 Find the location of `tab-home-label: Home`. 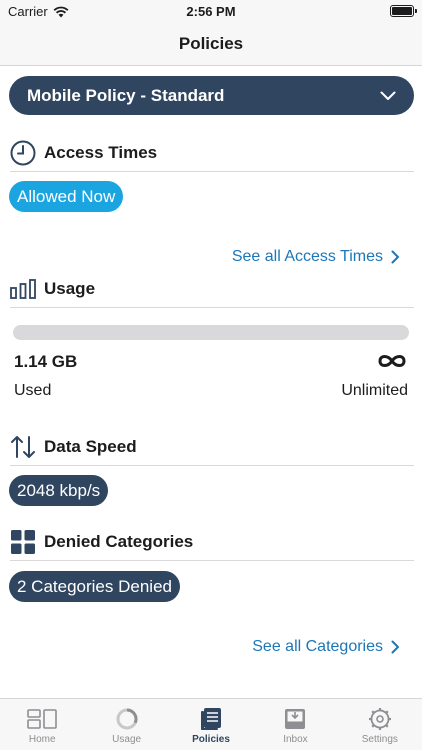

tab-home-label: Home is located at coordinates (42, 739).